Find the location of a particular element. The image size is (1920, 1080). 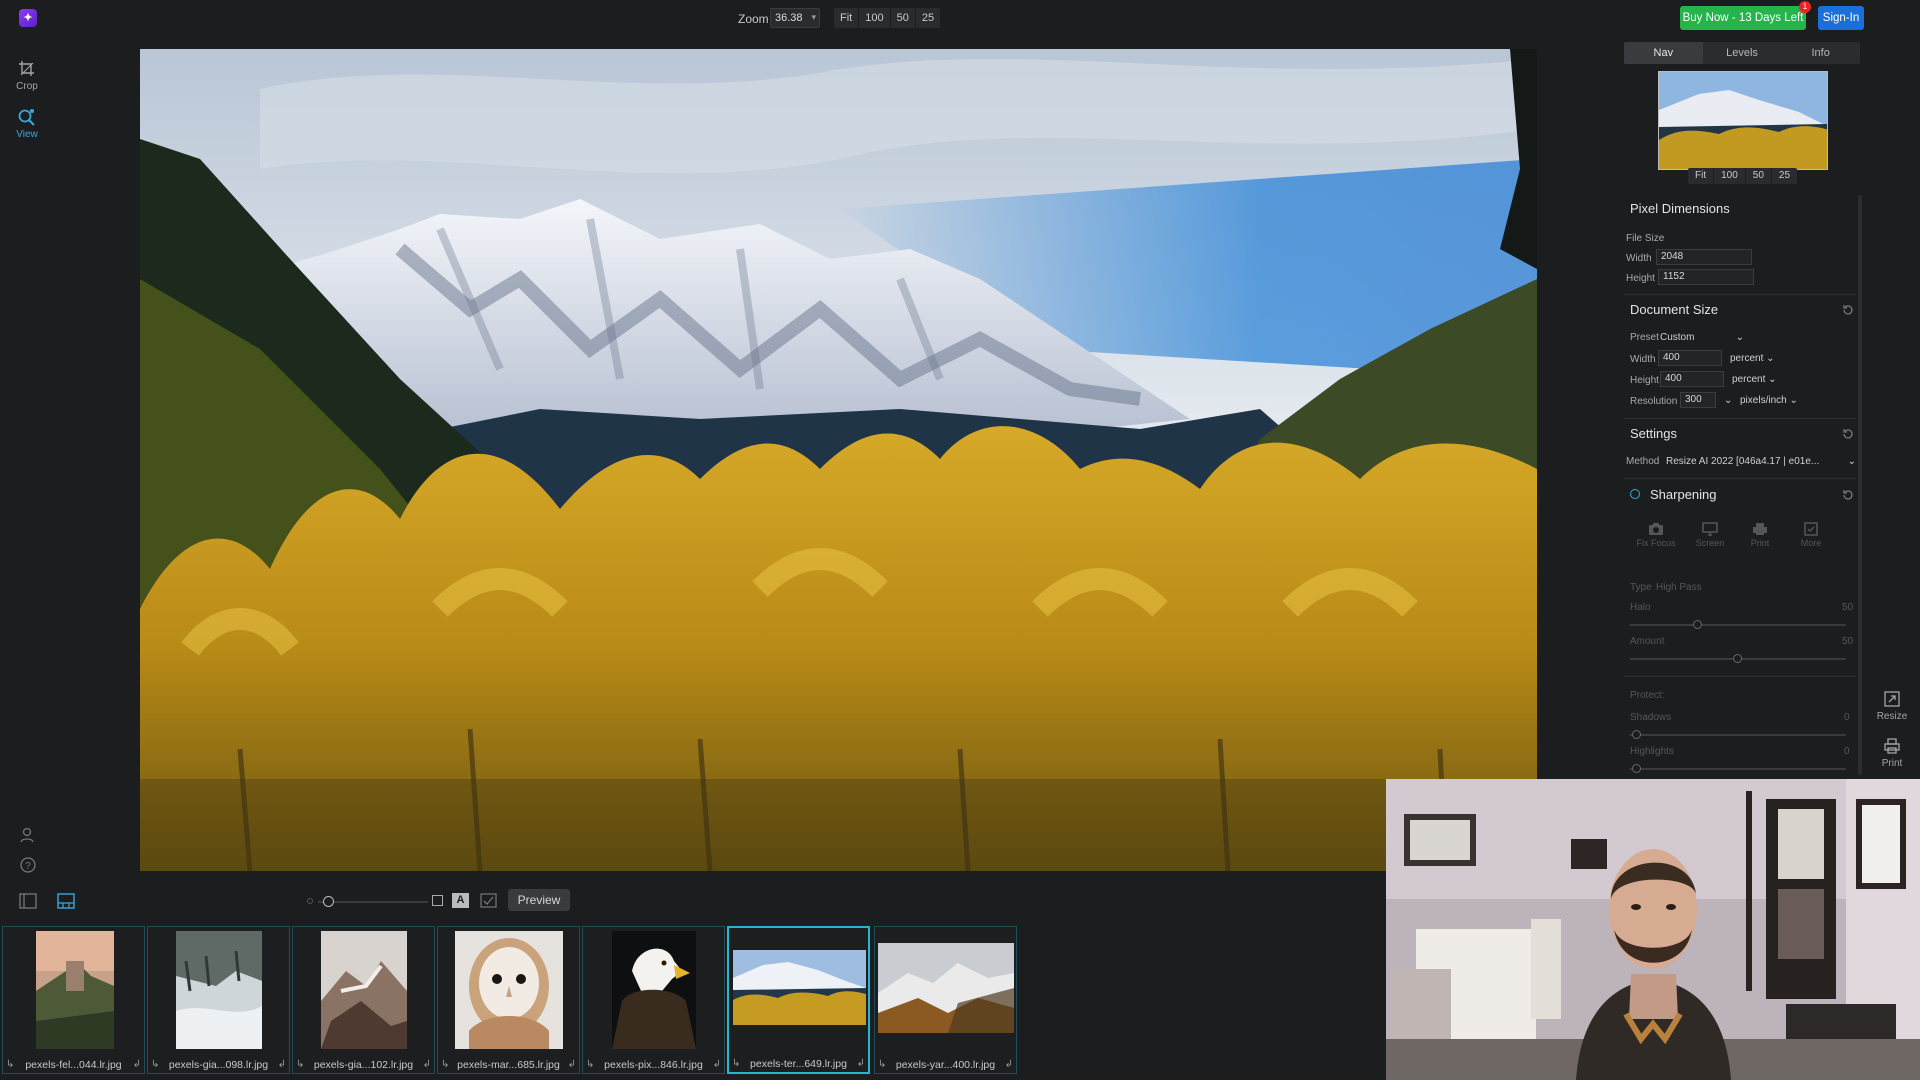

filmstrip-item: ↳ pexels-gia...102.lr.jpg ↲ is located at coordinates (363, 1000).